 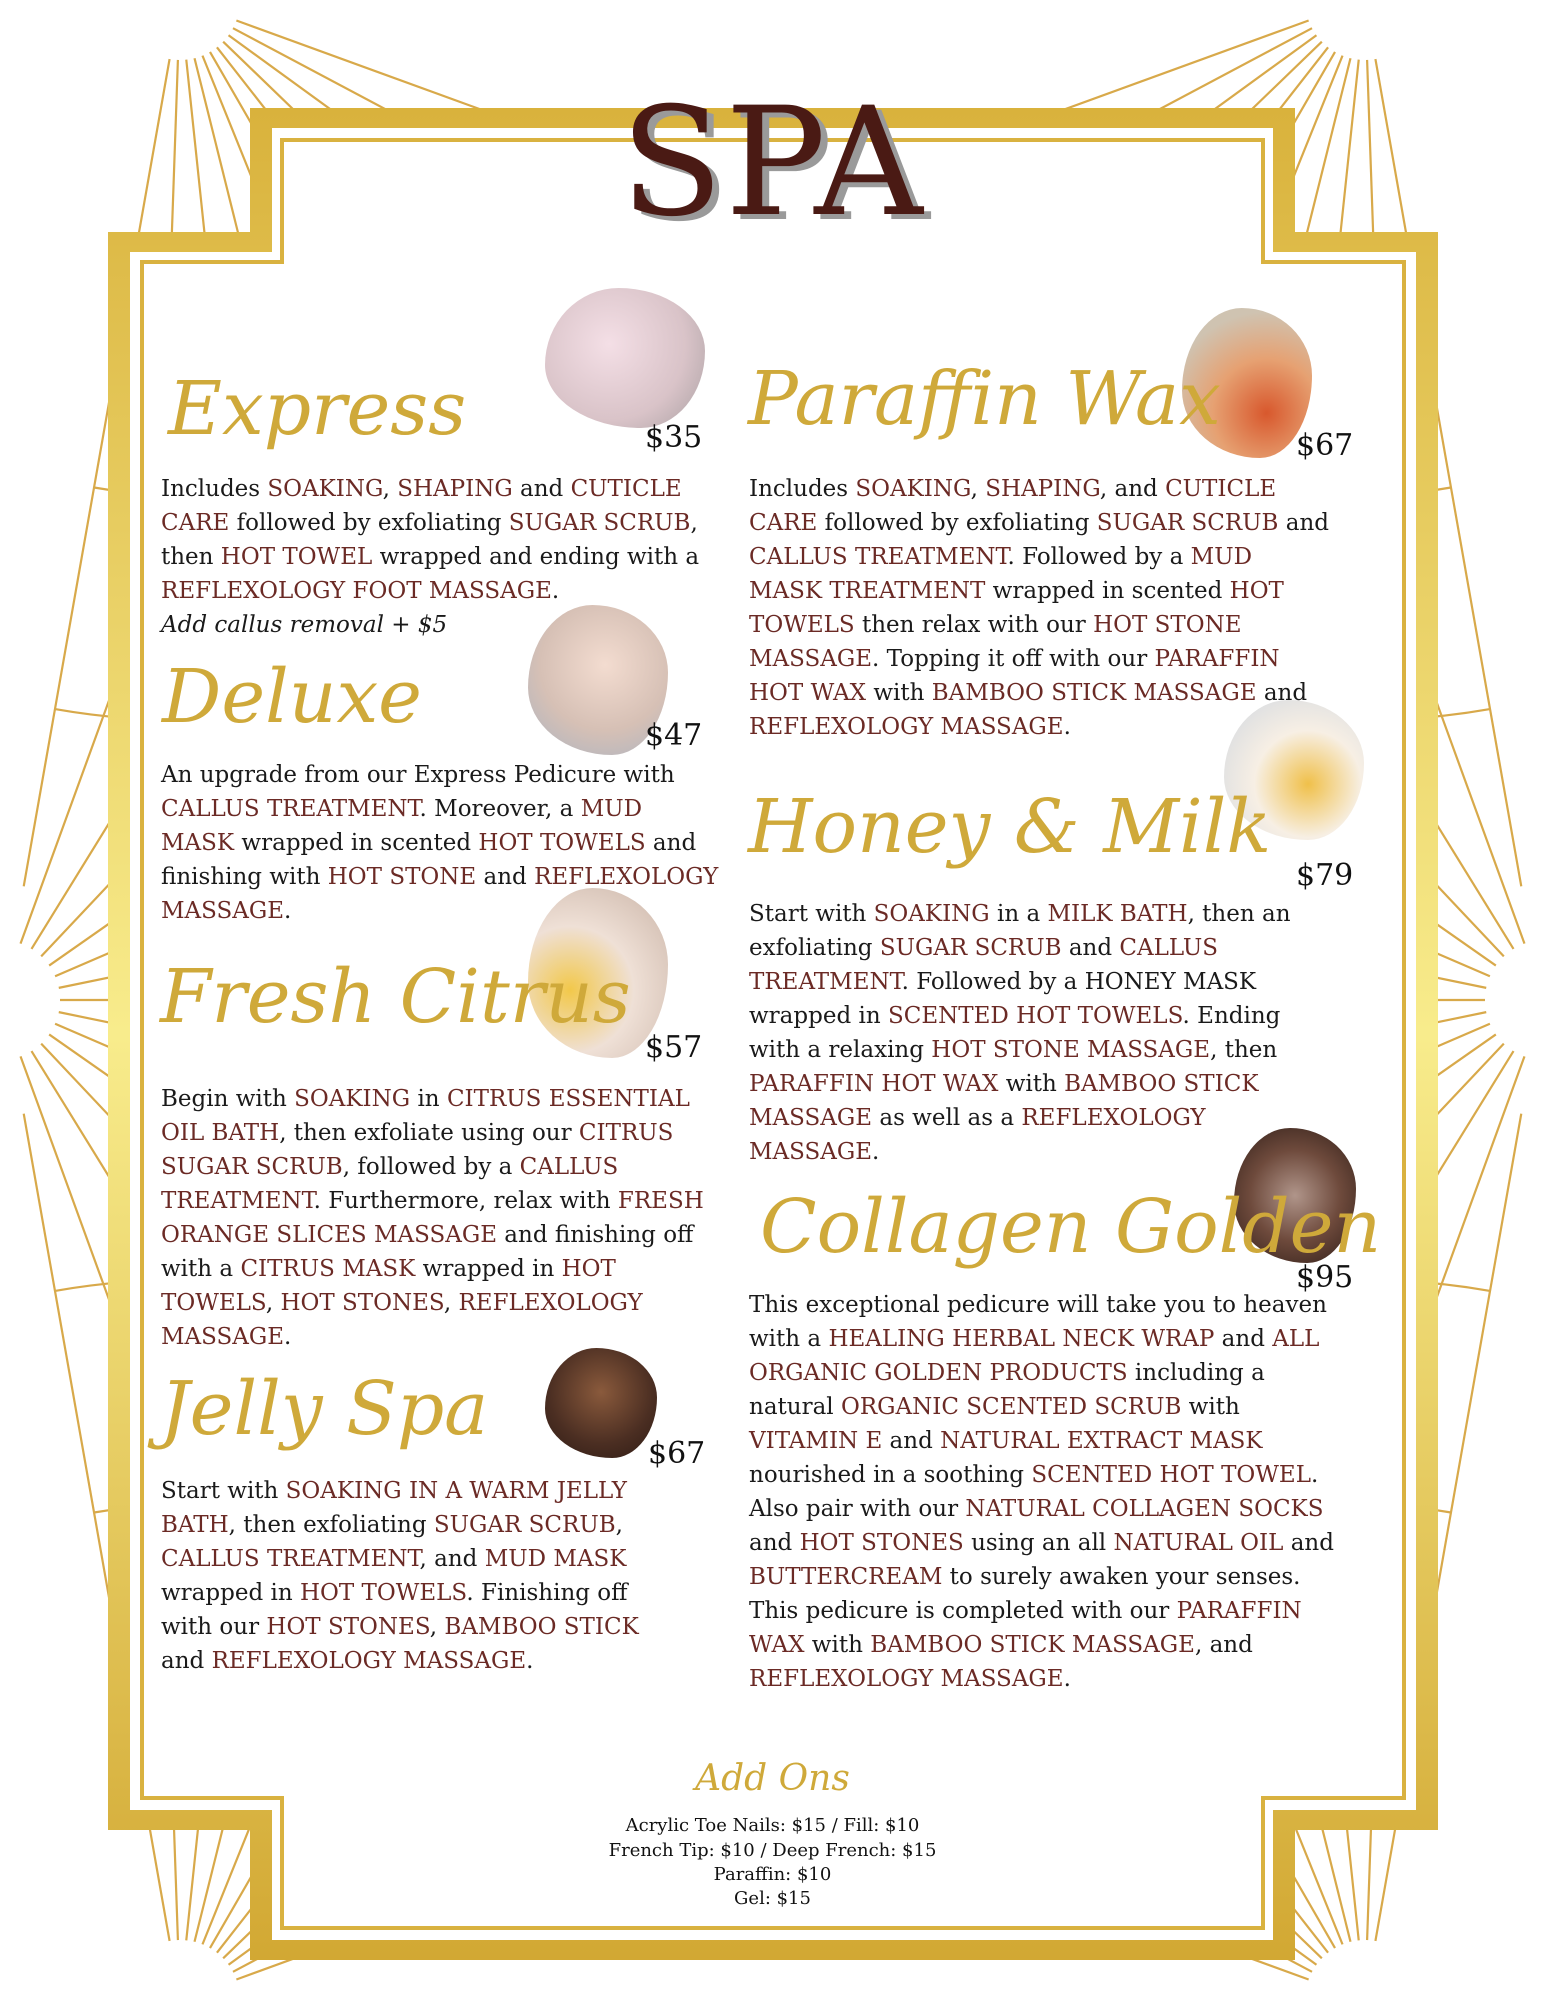 What do you see at coordinates (383, 1593) in the screenshot?
I see `highlight-term: HOT TOWELS` at bounding box center [383, 1593].